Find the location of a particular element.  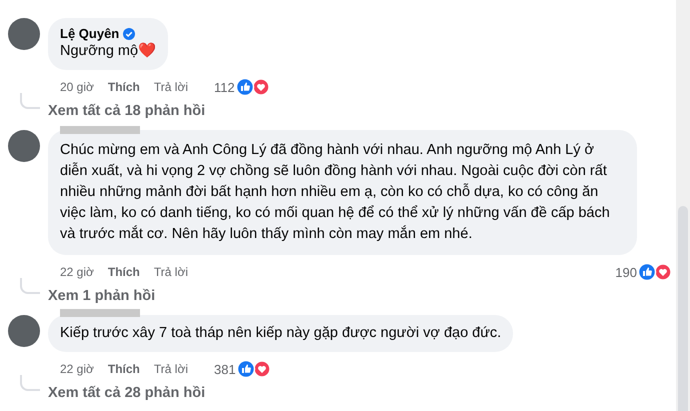

reaction-count: 190 is located at coordinates (626, 272).